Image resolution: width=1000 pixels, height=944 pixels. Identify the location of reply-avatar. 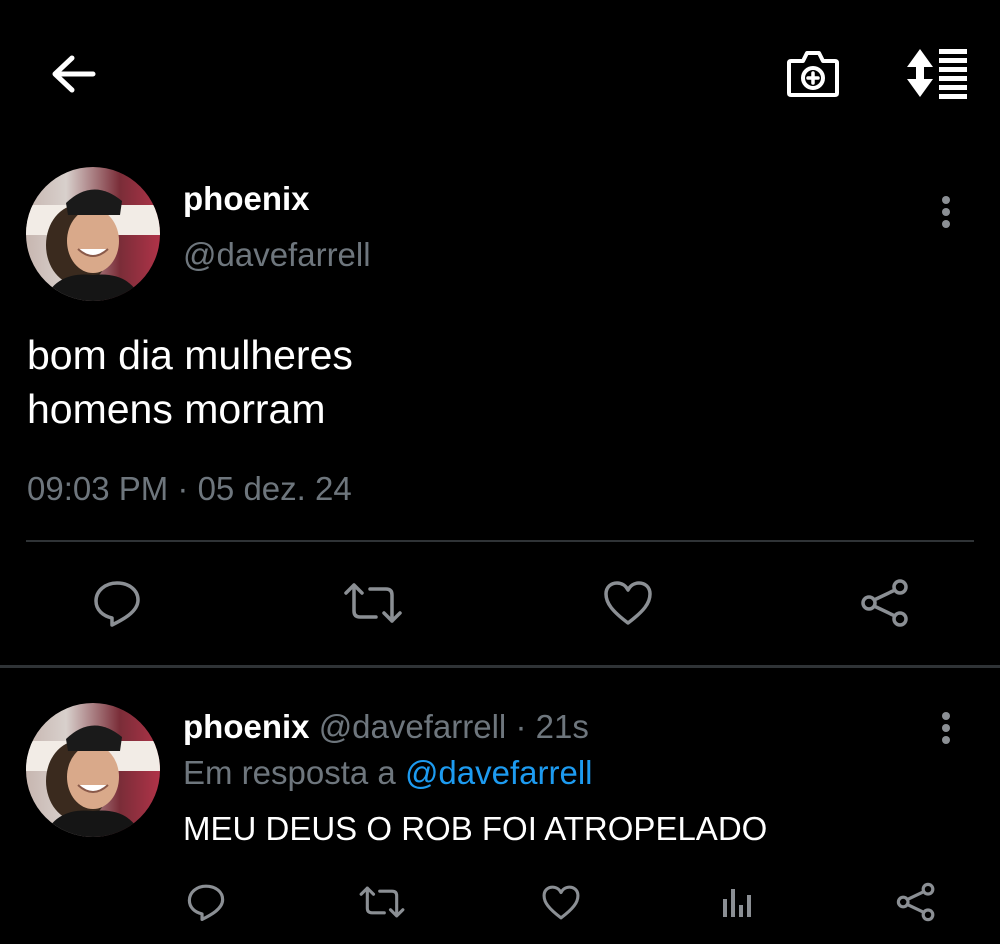
(93, 770).